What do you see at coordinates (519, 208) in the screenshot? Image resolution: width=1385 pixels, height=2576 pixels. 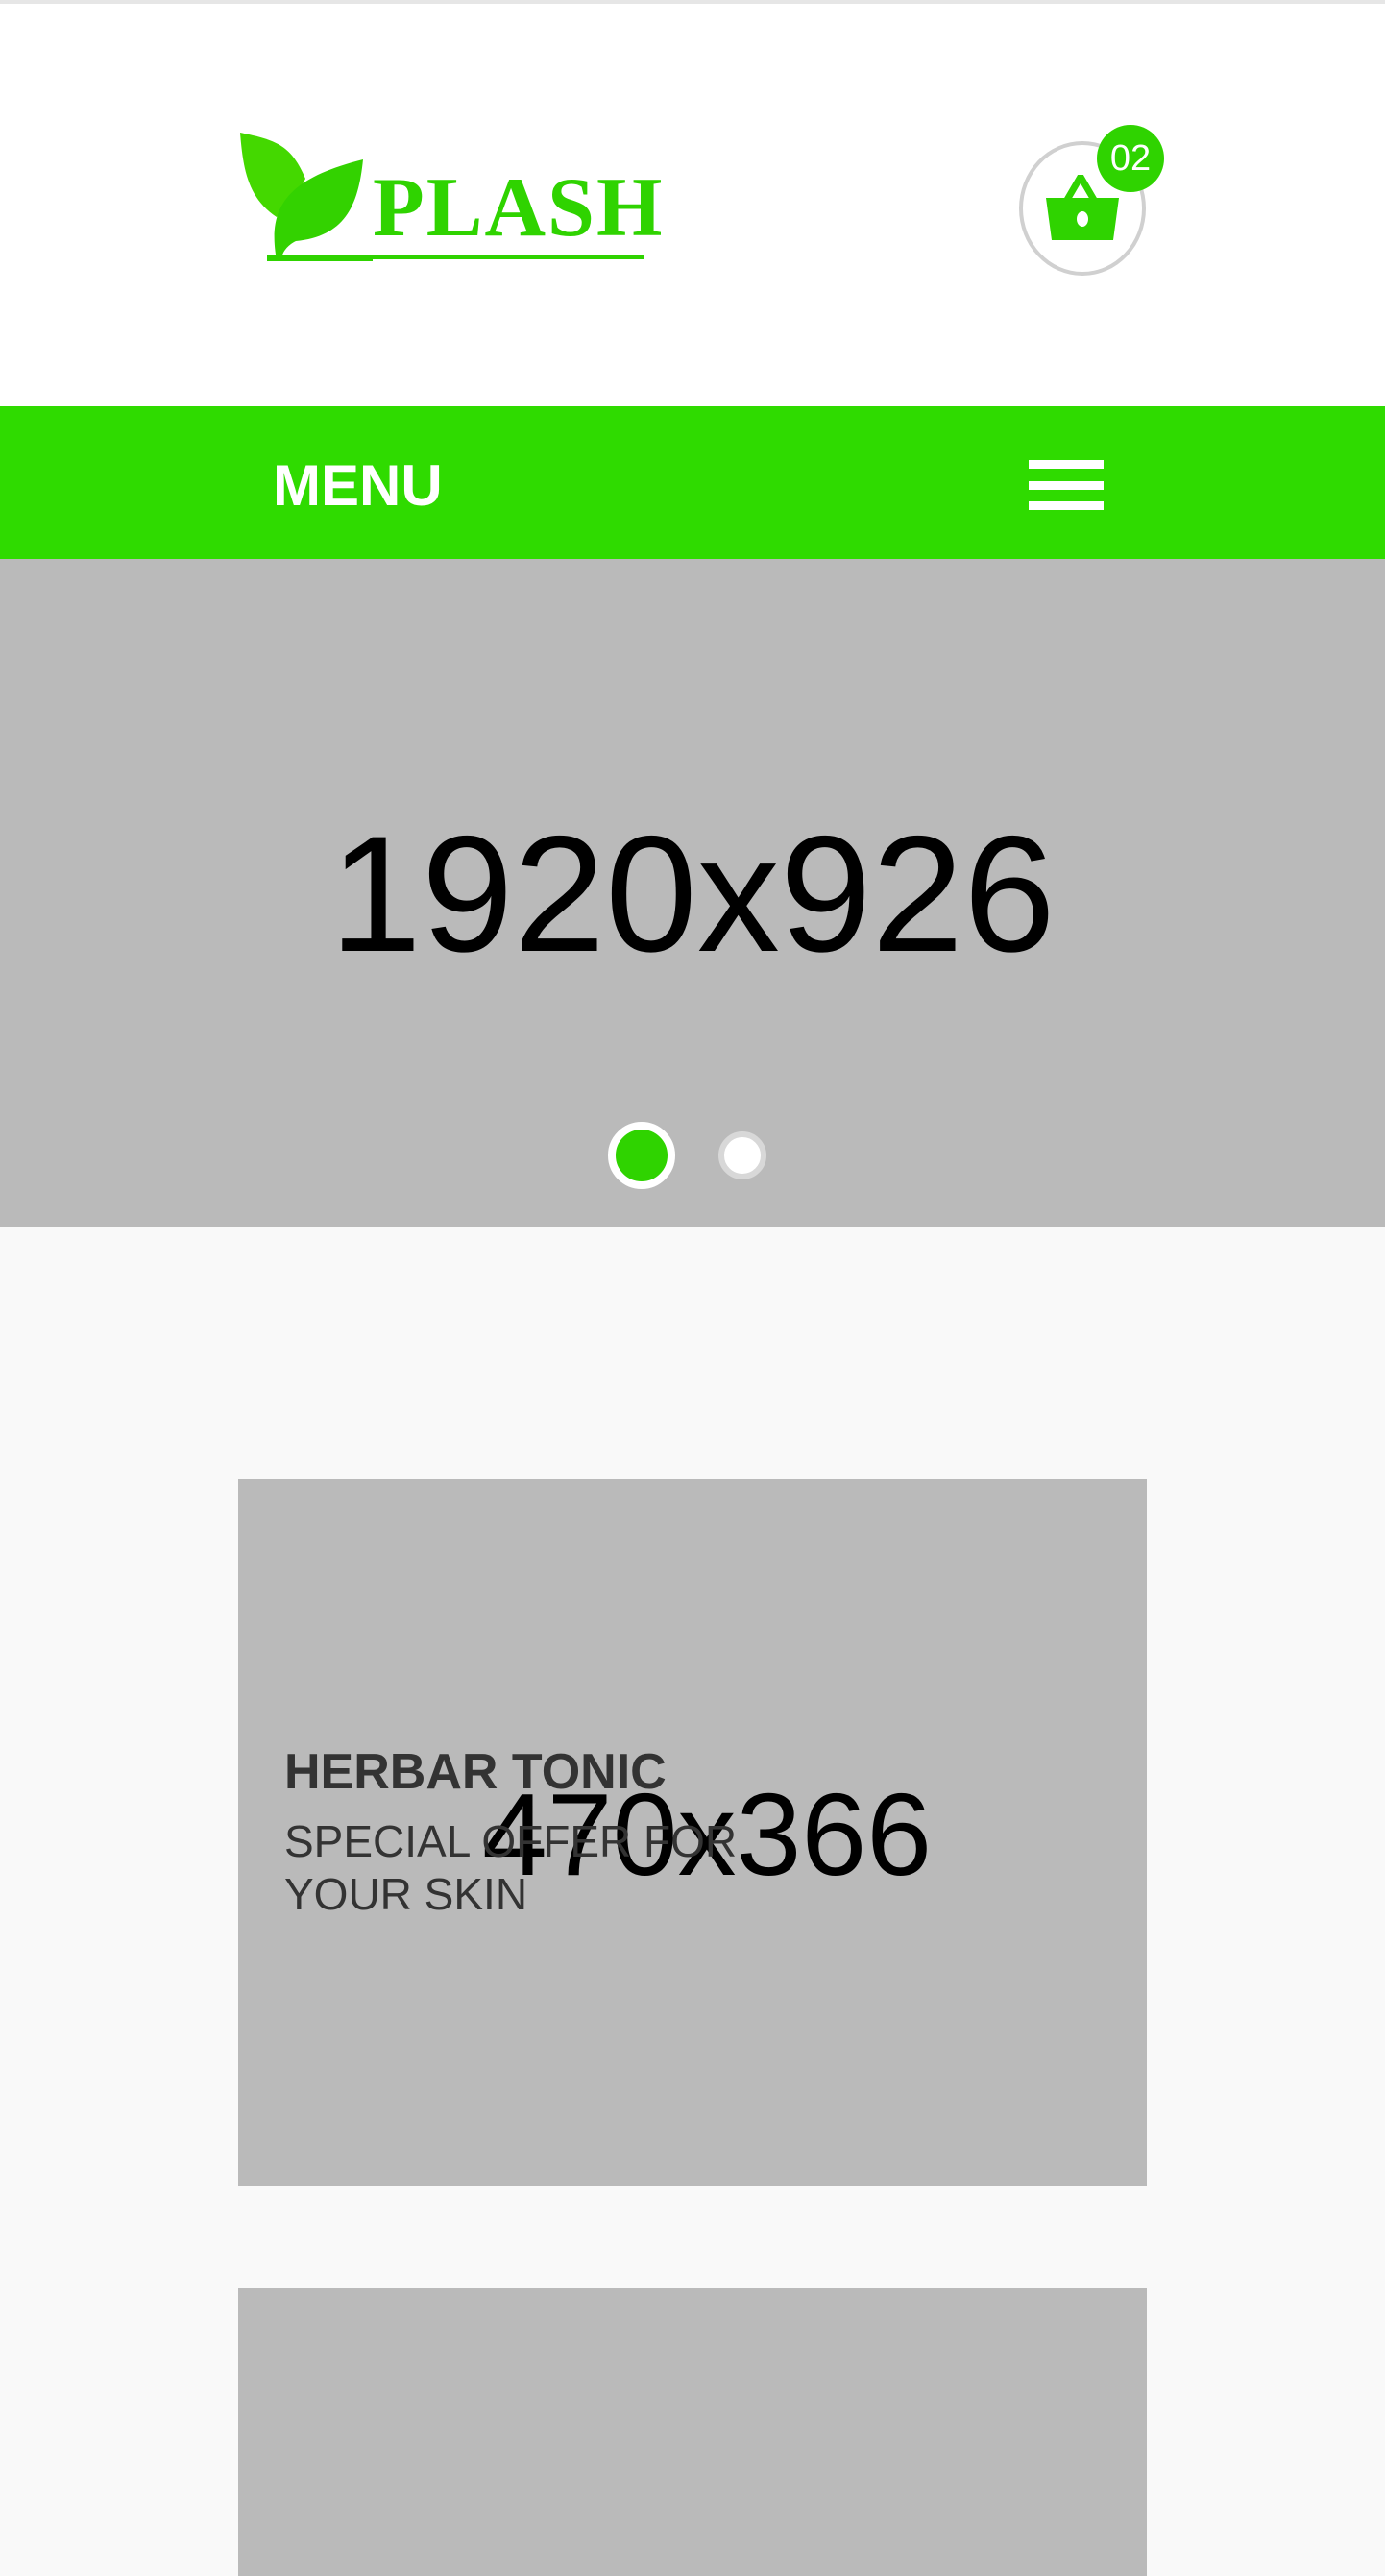 I see `logo-text: PLASH` at bounding box center [519, 208].